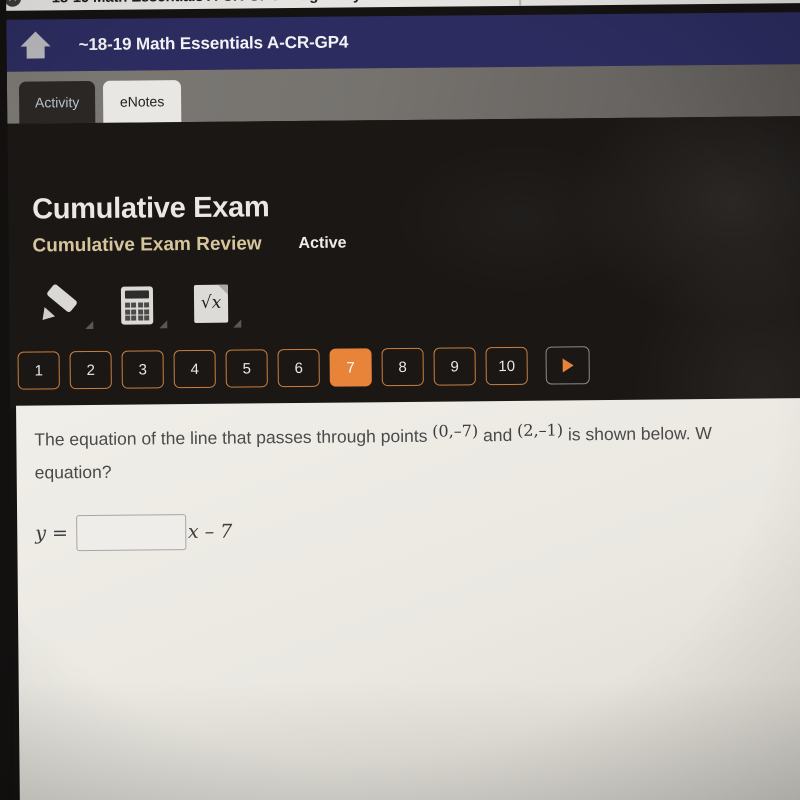 The width and height of the screenshot is (800, 800). What do you see at coordinates (64, 305) in the screenshot?
I see `highlighter-tool` at bounding box center [64, 305].